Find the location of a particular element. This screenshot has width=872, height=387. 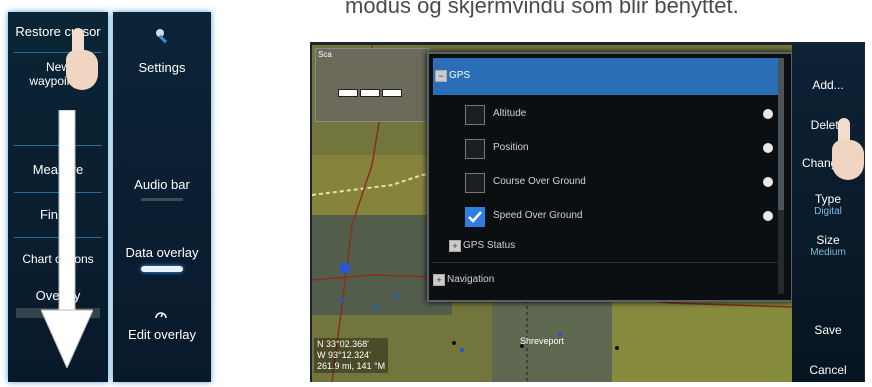

dialog-divider is located at coordinates (608, 262).